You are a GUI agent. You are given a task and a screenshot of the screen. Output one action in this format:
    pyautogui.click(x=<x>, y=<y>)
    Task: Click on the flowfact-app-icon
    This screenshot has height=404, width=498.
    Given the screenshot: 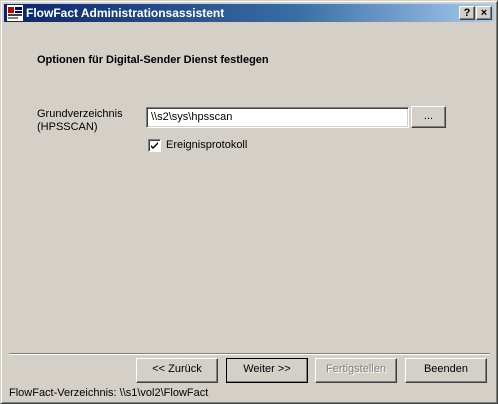 What is the action you would take?
    pyautogui.click(x=15, y=13)
    